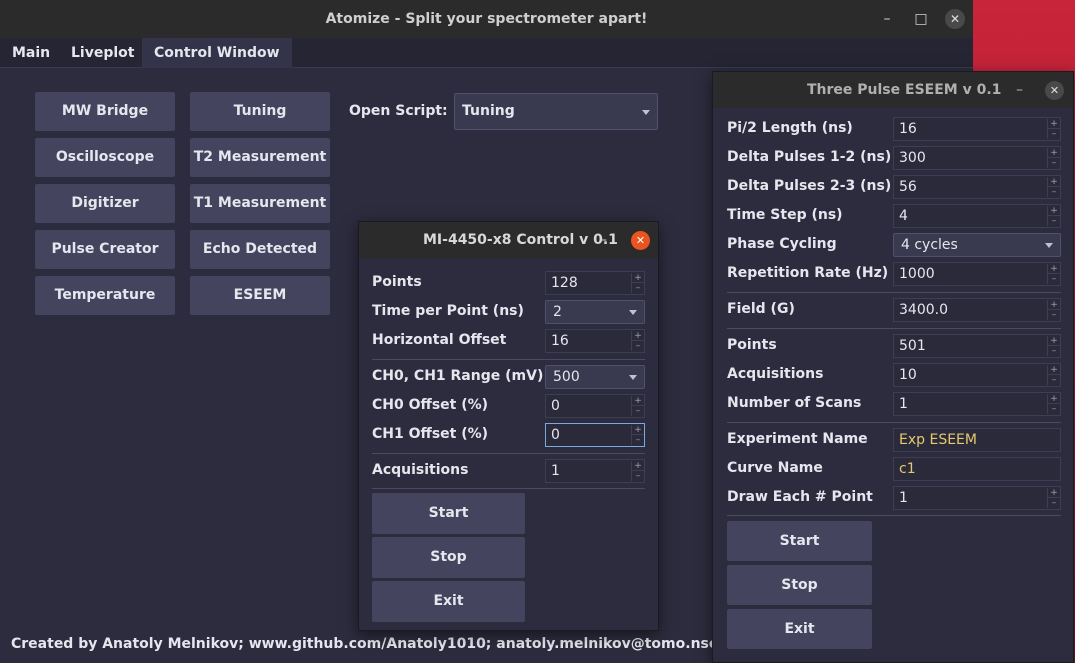 The image size is (1075, 663). What do you see at coordinates (799, 629) in the screenshot?
I see `eseem-exit-button: Exit` at bounding box center [799, 629].